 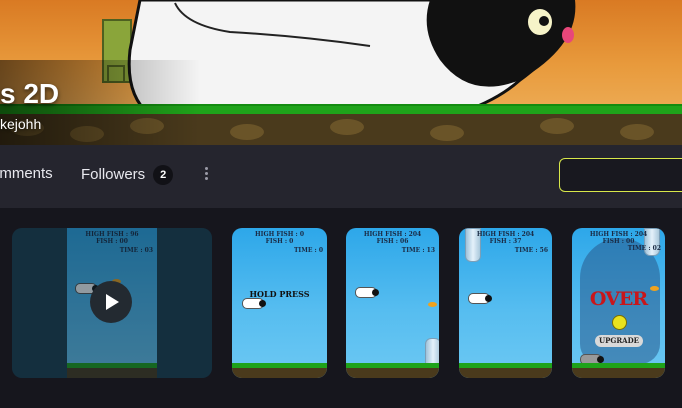 What do you see at coordinates (113, 174) in the screenshot?
I see `tab-followers-label: Followers` at bounding box center [113, 174].